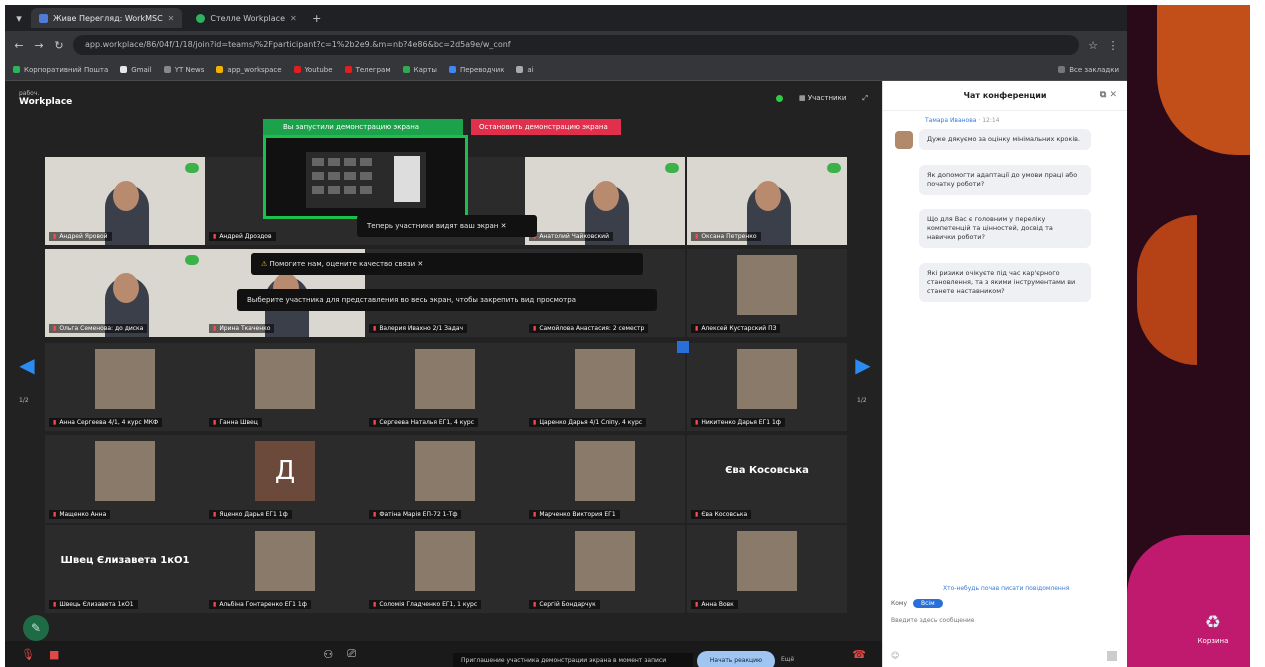  Describe the element at coordinates (859, 654) in the screenshot. I see `leave-call-icon: ☎` at that location.